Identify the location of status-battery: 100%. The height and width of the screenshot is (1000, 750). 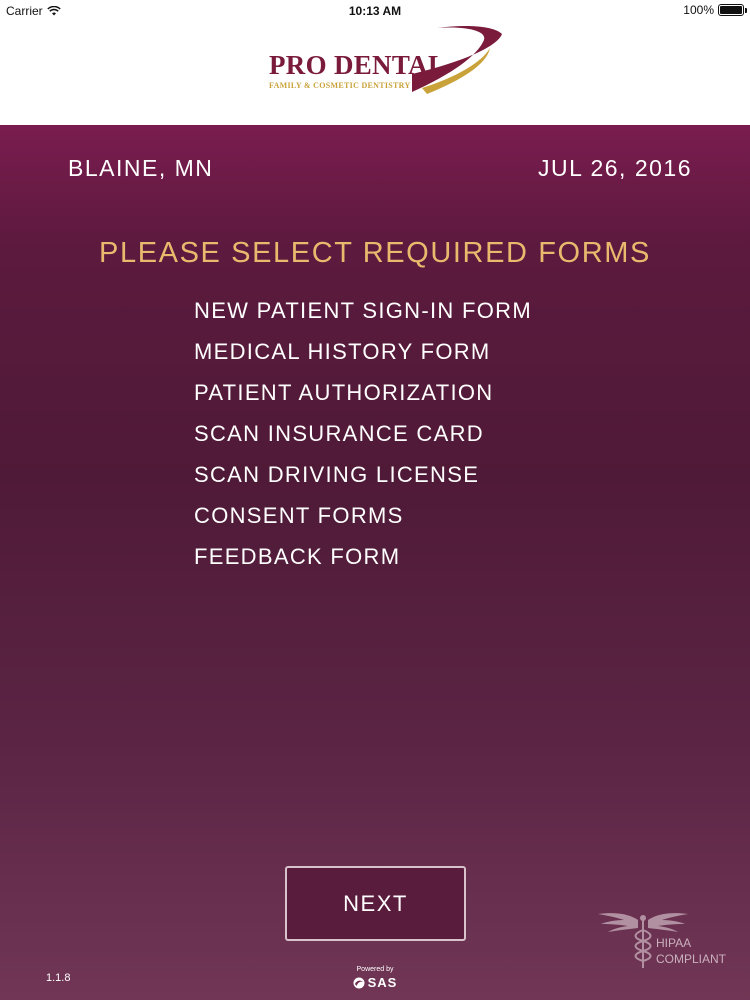
(715, 10).